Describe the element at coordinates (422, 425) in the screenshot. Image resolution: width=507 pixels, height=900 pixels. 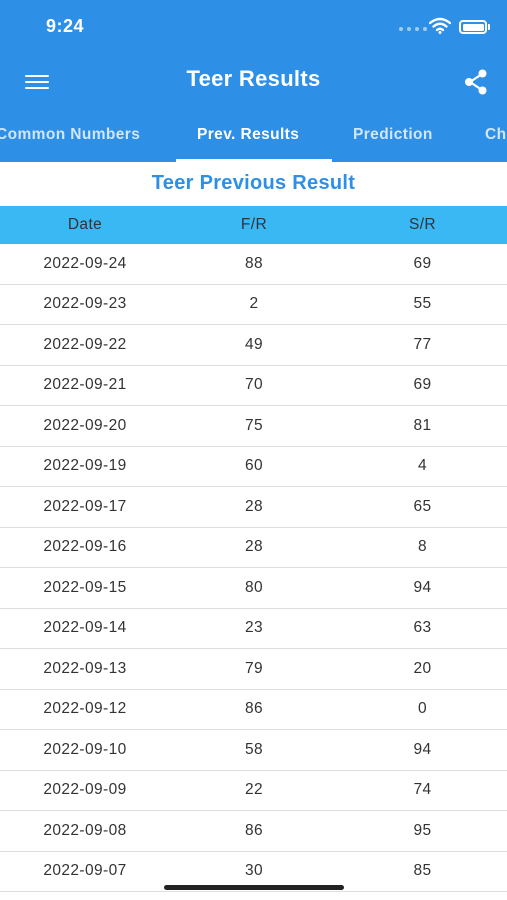
I see `cell-sr: 81` at that location.